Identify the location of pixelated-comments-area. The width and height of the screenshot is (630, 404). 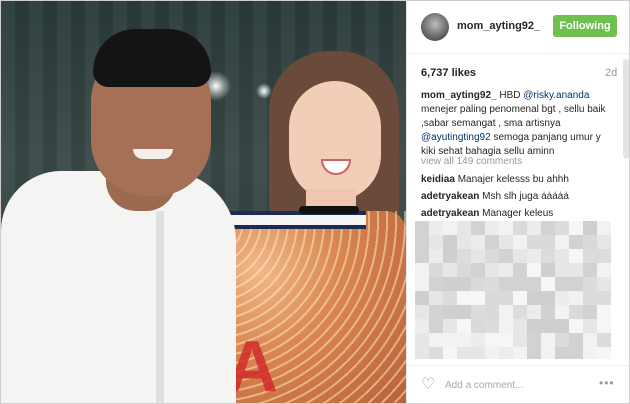
(513, 290).